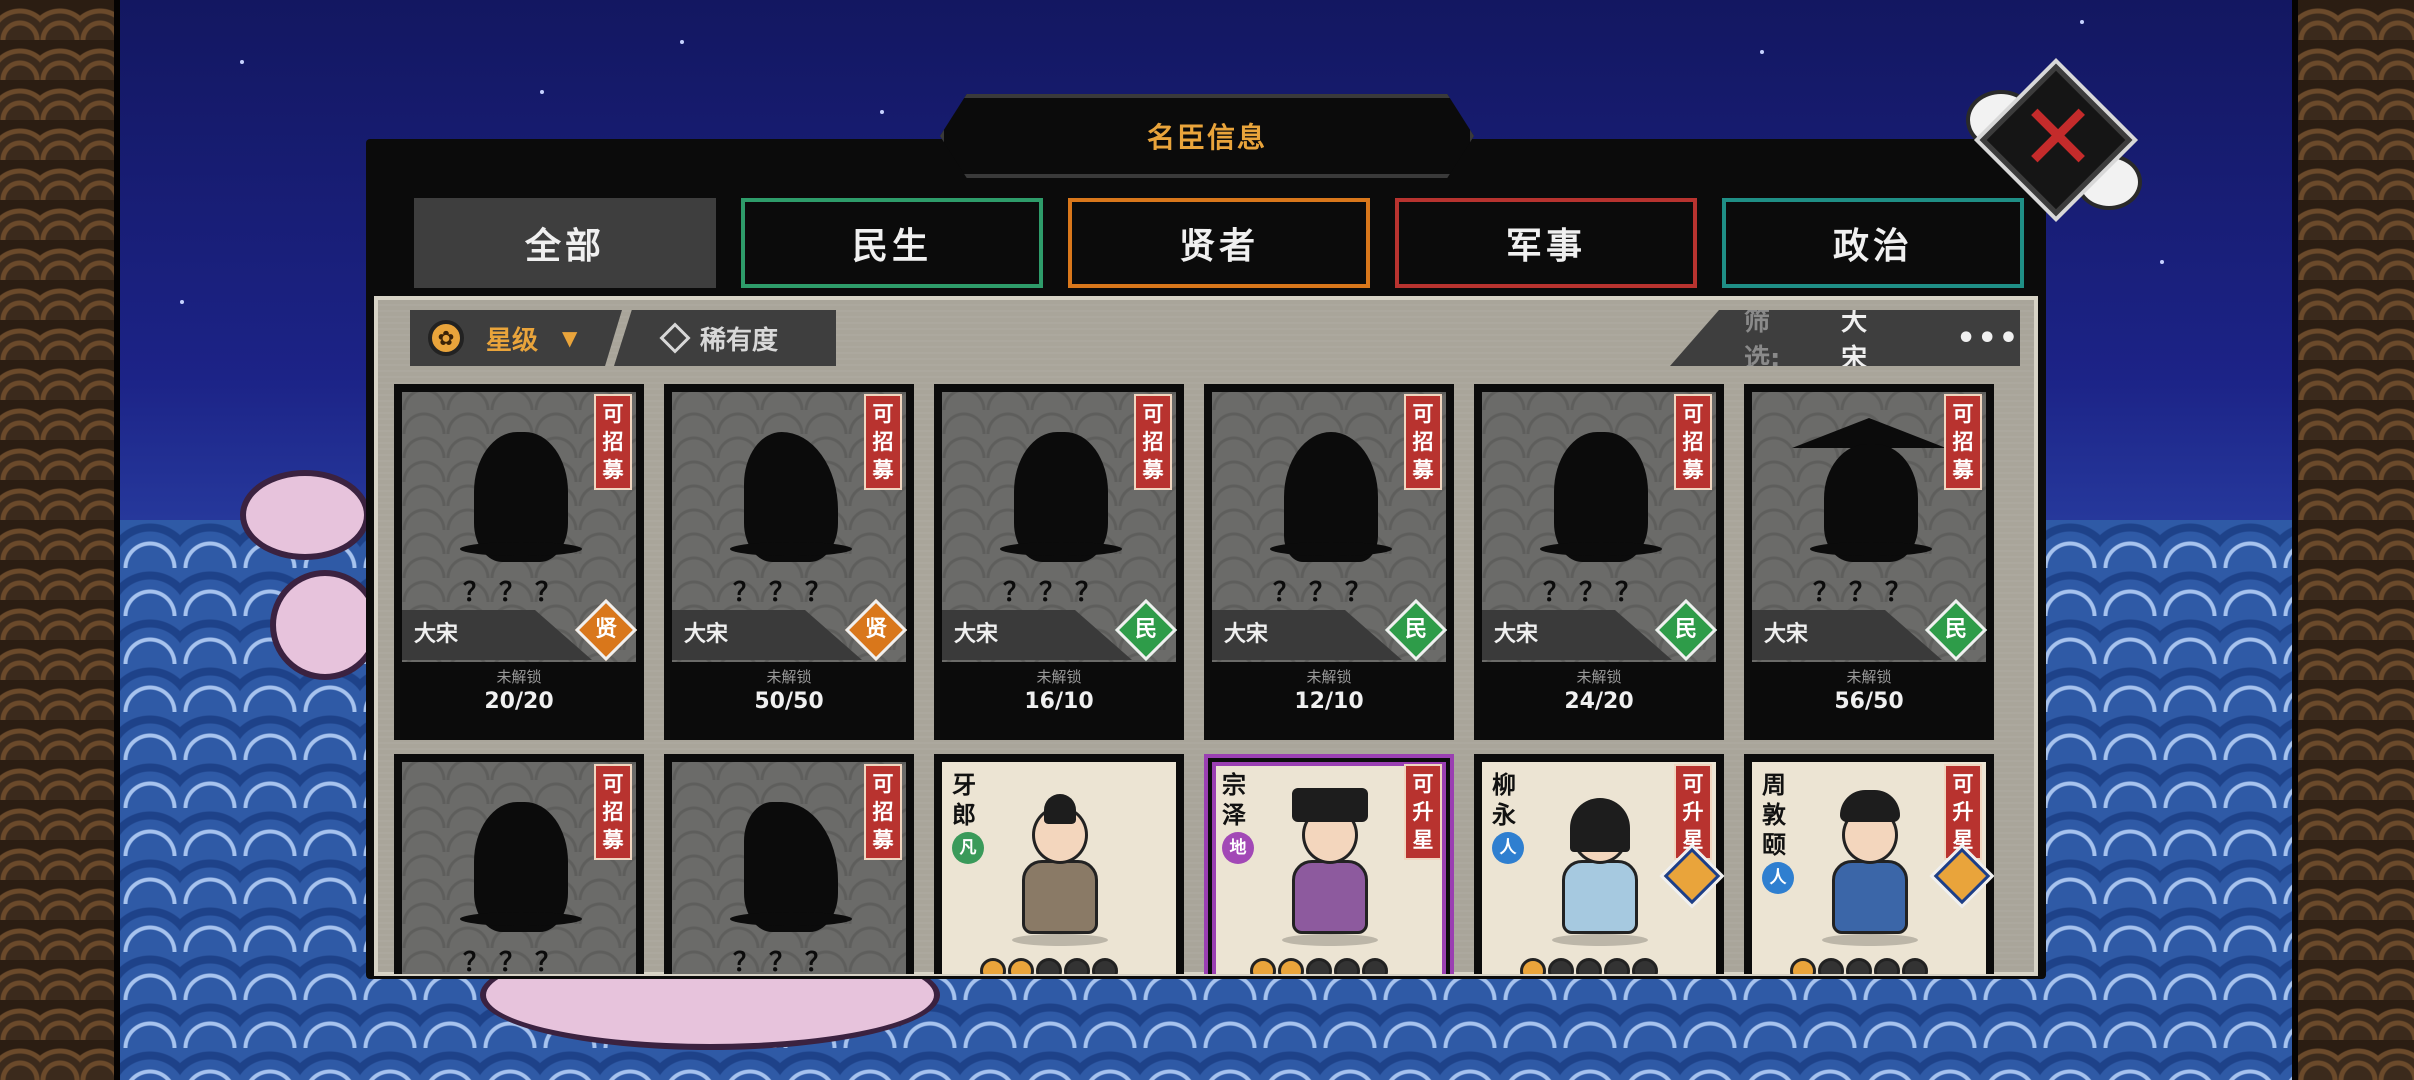  I want to click on category-tabs: 全部 民生 贤者 军事 政治, so click(1219, 243).